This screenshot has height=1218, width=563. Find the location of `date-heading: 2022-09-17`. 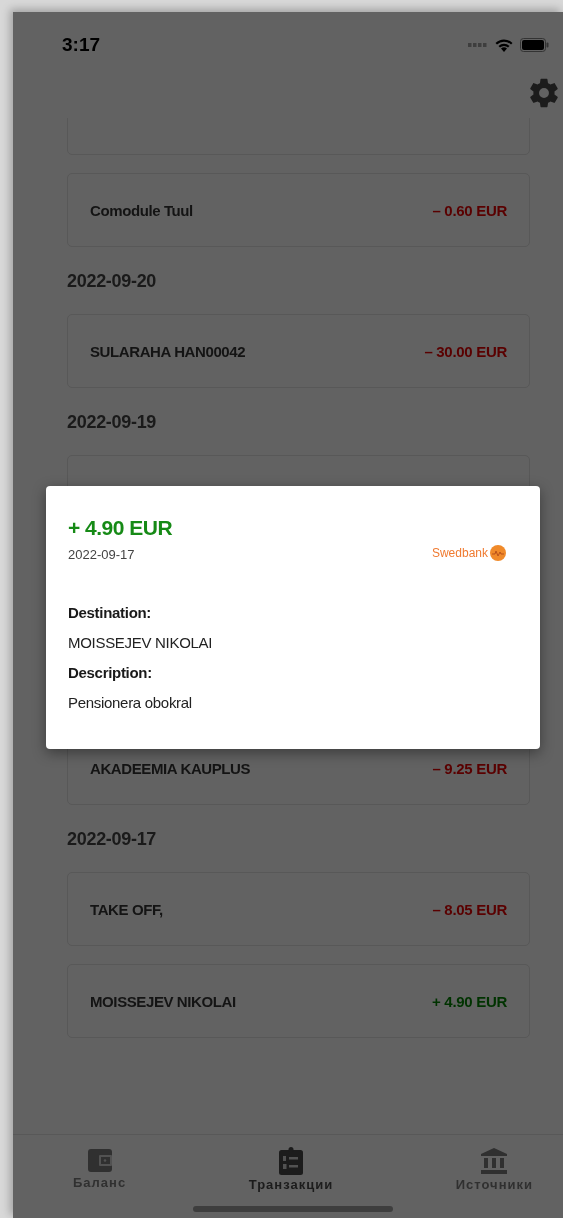

date-heading: 2022-09-17 is located at coordinates (112, 839).